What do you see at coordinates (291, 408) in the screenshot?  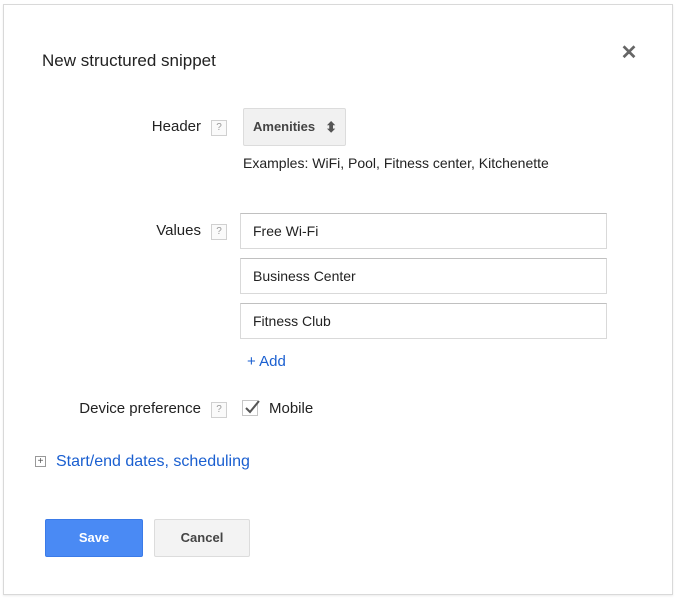 I see `mobile-checkbox-label: Mobile` at bounding box center [291, 408].